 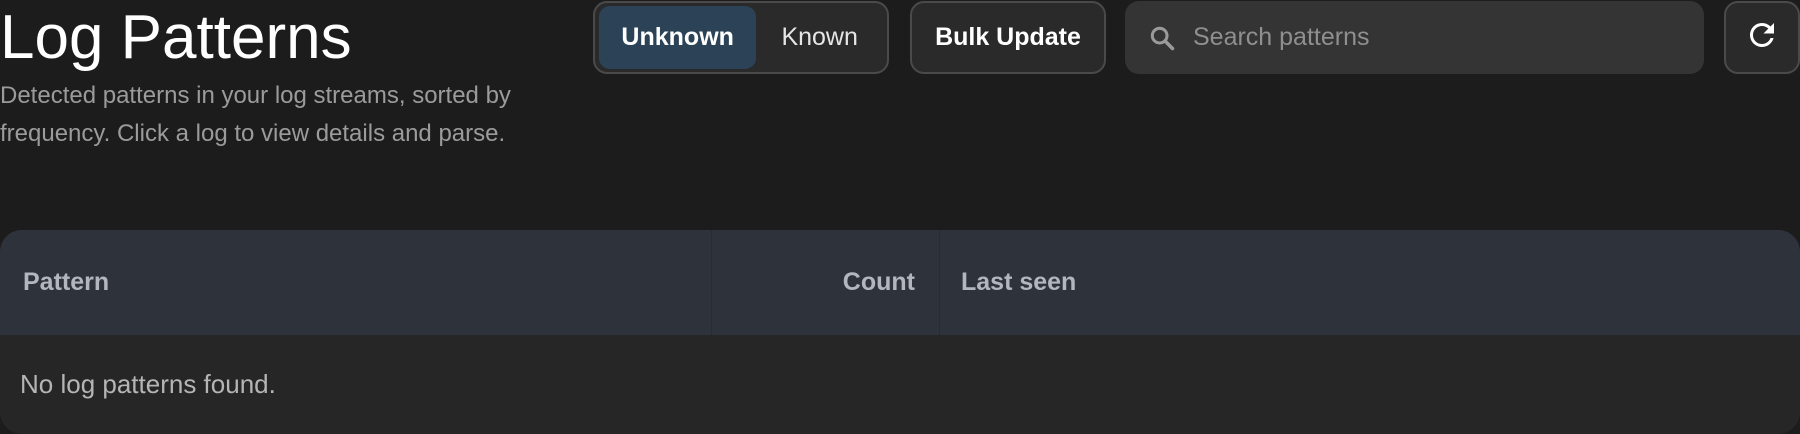 I want to click on bulk-update-button: Bulk Update, so click(x=1008, y=37).